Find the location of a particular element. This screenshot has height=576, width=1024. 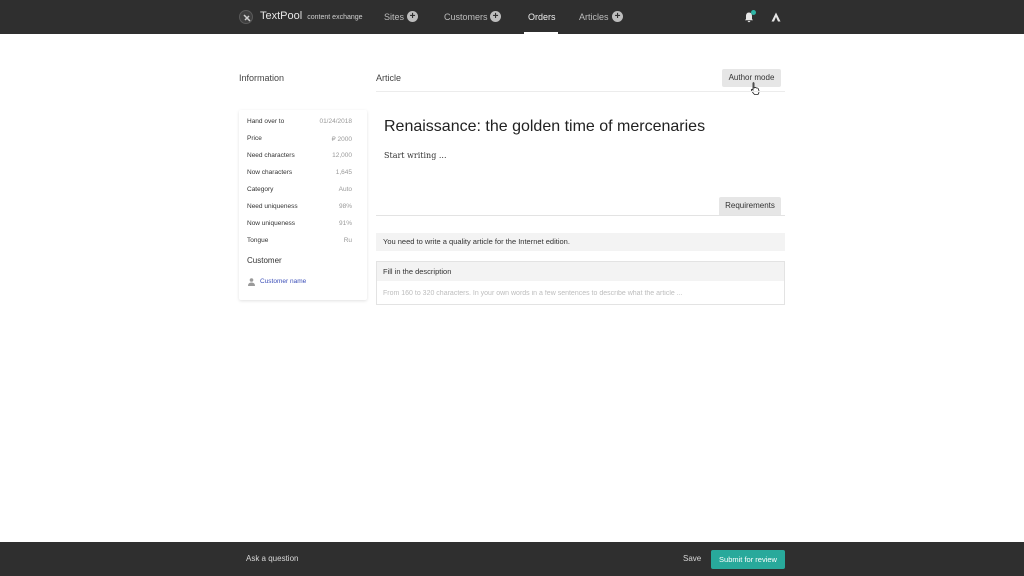

active-tab-indicator is located at coordinates (541, 33).